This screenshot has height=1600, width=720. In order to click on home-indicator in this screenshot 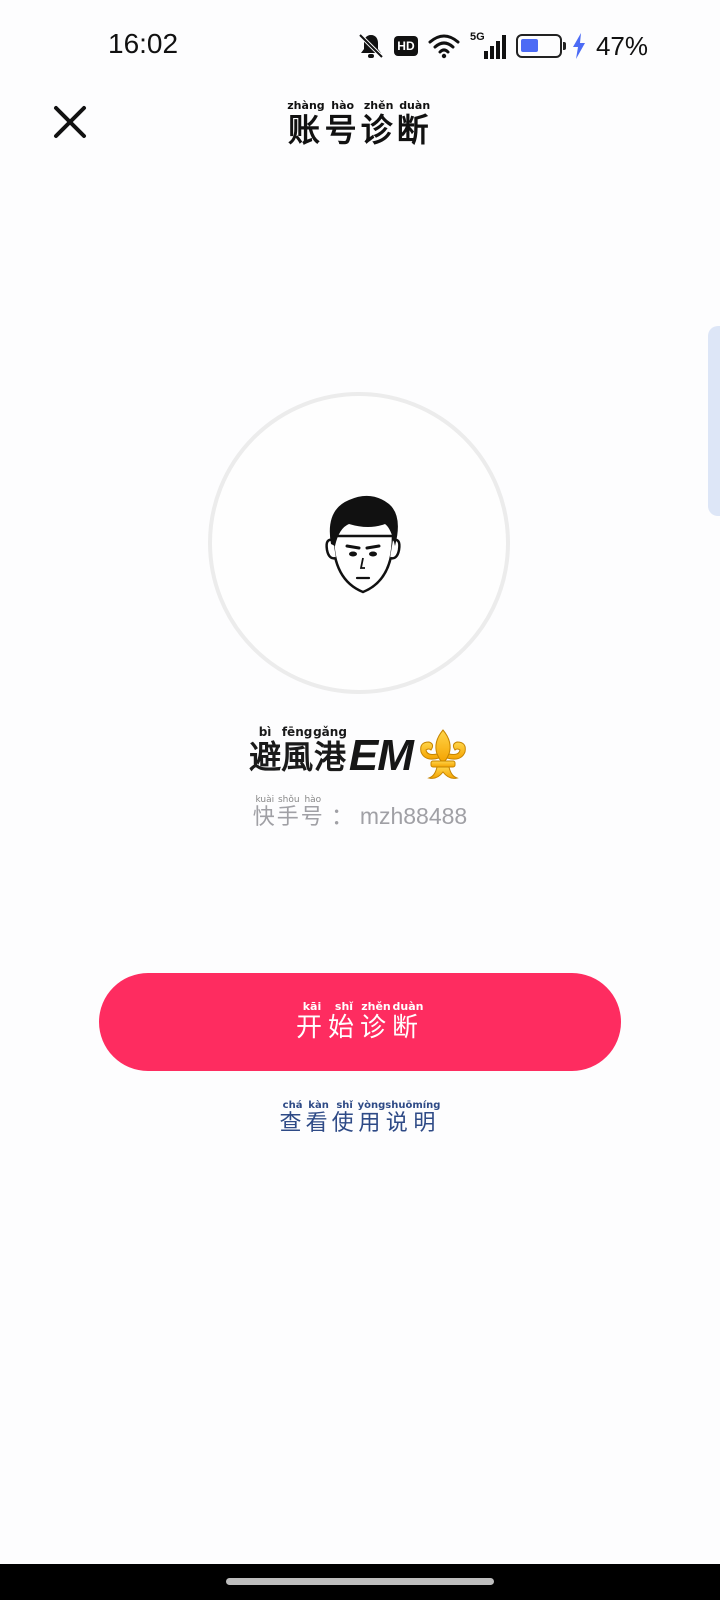, I will do `click(360, 1581)`.